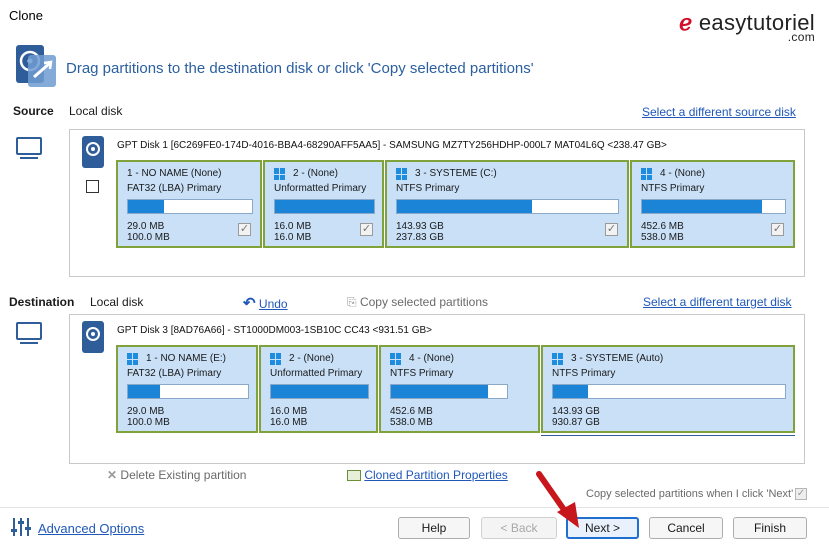 Image resolution: width=829 pixels, height=550 pixels. I want to click on logo-e-mark-icon: ℯ, so click(686, 22).